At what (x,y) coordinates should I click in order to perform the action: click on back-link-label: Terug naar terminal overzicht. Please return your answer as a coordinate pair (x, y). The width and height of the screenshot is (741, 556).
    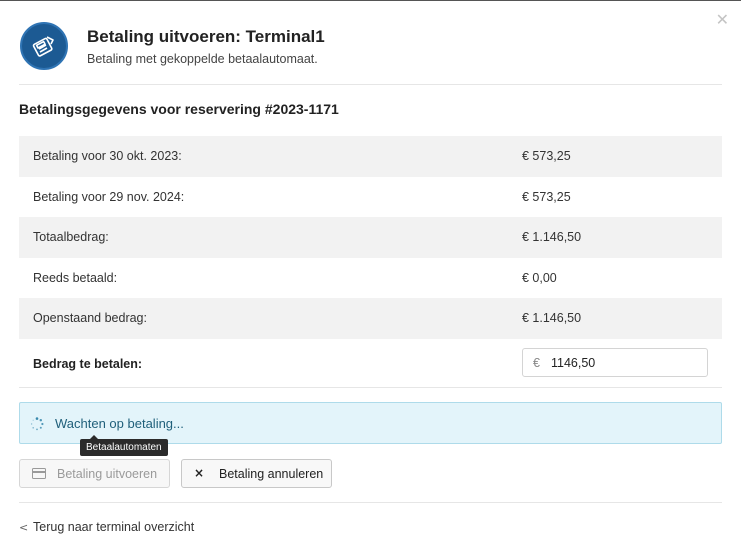
    Looking at the image, I should click on (114, 527).